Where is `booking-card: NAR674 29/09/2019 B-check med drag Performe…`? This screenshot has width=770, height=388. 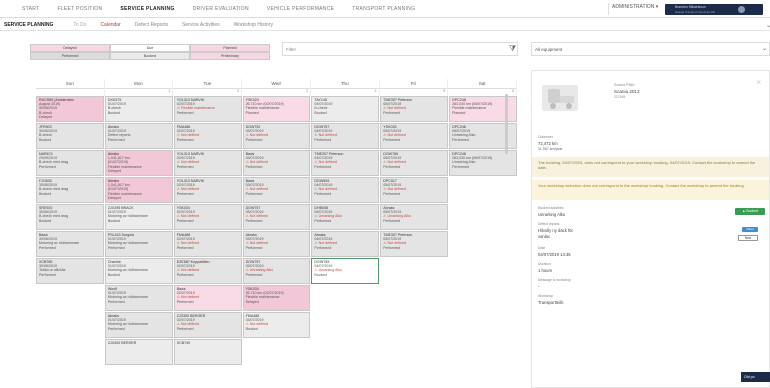
booking-card: NAR674 29/09/2019 B-check med drag Performe… is located at coordinates (70, 163).